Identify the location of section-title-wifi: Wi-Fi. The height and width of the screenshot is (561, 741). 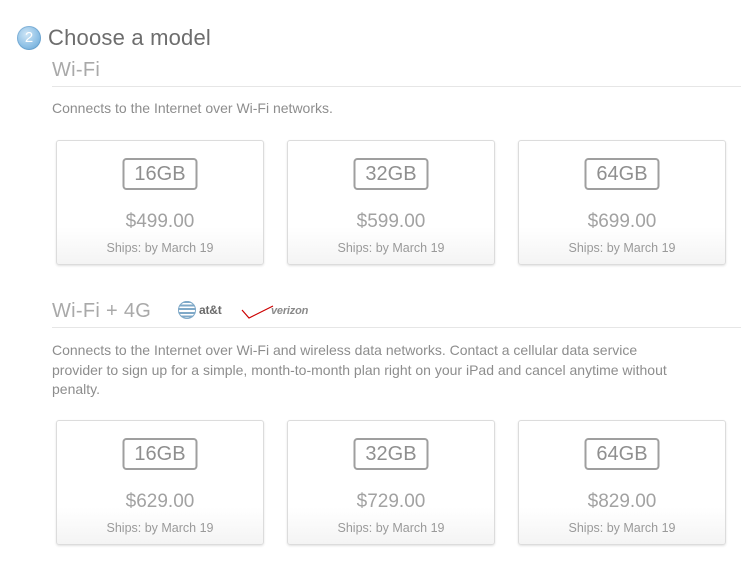
(76, 70).